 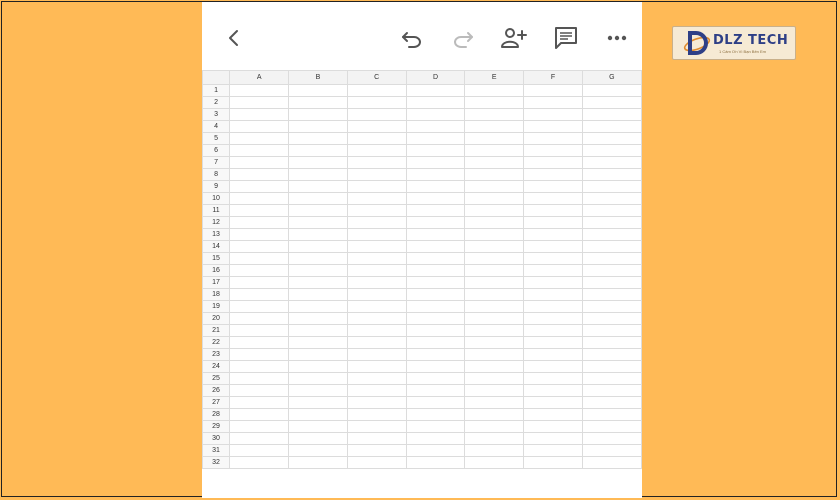 I want to click on row-header: 15, so click(x=216, y=258).